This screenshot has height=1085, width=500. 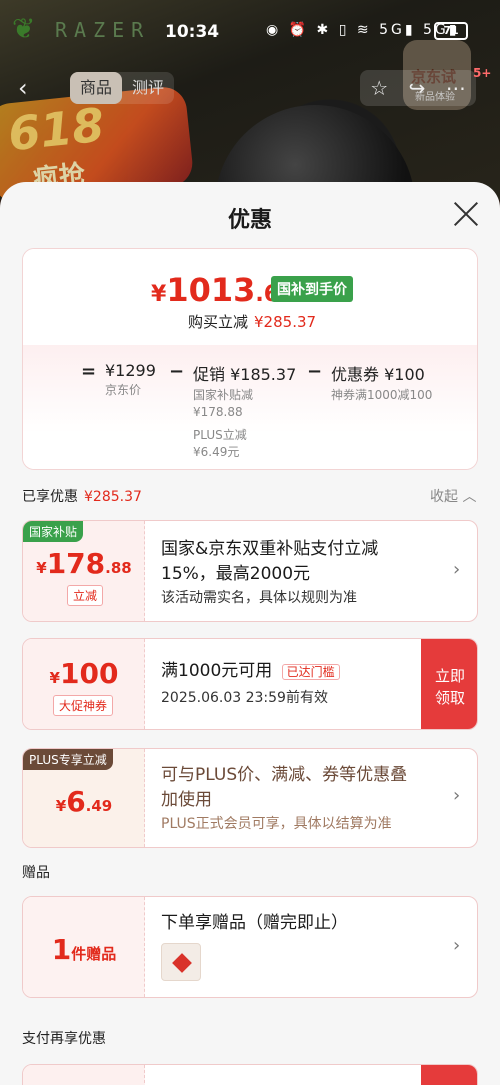 What do you see at coordinates (181, 962) in the screenshot?
I see `gift-thumbnail` at bounding box center [181, 962].